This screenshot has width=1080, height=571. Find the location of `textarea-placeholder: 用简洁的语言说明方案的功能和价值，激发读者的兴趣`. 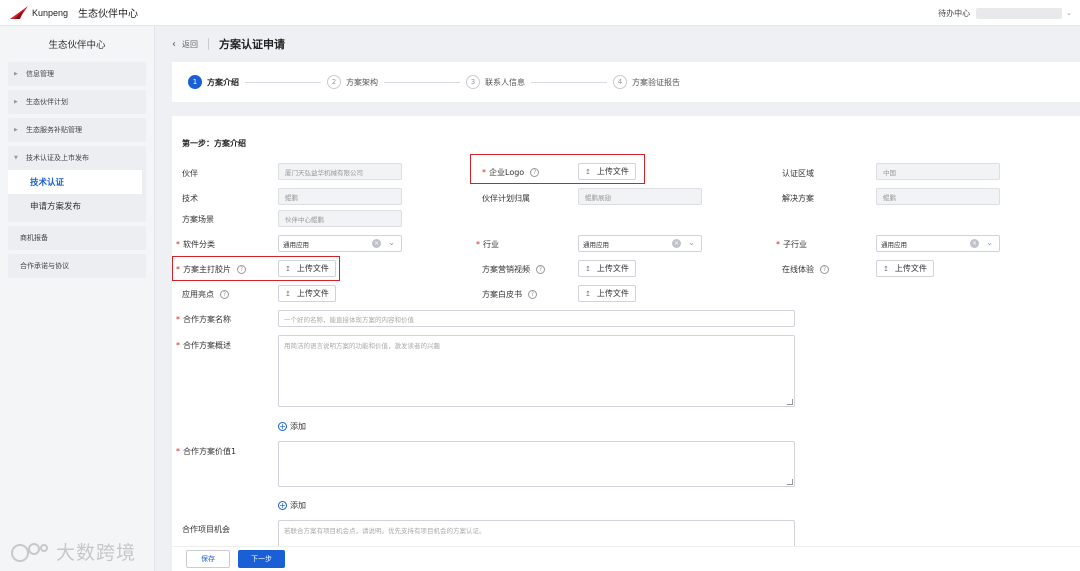

textarea-placeholder: 用简洁的语言说明方案的功能和价值，激发读者的兴趣 is located at coordinates (362, 346).